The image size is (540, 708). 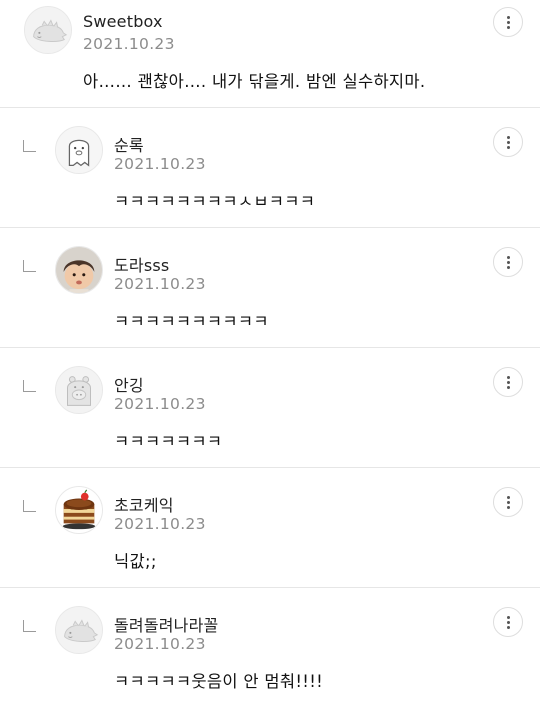 I want to click on comment-author: 돌려돌려나라꼴, so click(x=166, y=624).